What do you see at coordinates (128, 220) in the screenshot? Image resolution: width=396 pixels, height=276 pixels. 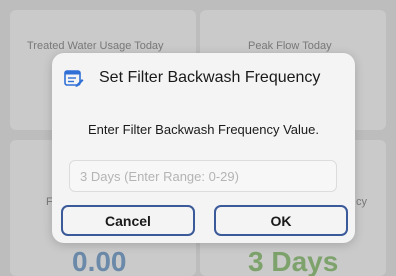 I see `cancel-button: Cancel` at bounding box center [128, 220].